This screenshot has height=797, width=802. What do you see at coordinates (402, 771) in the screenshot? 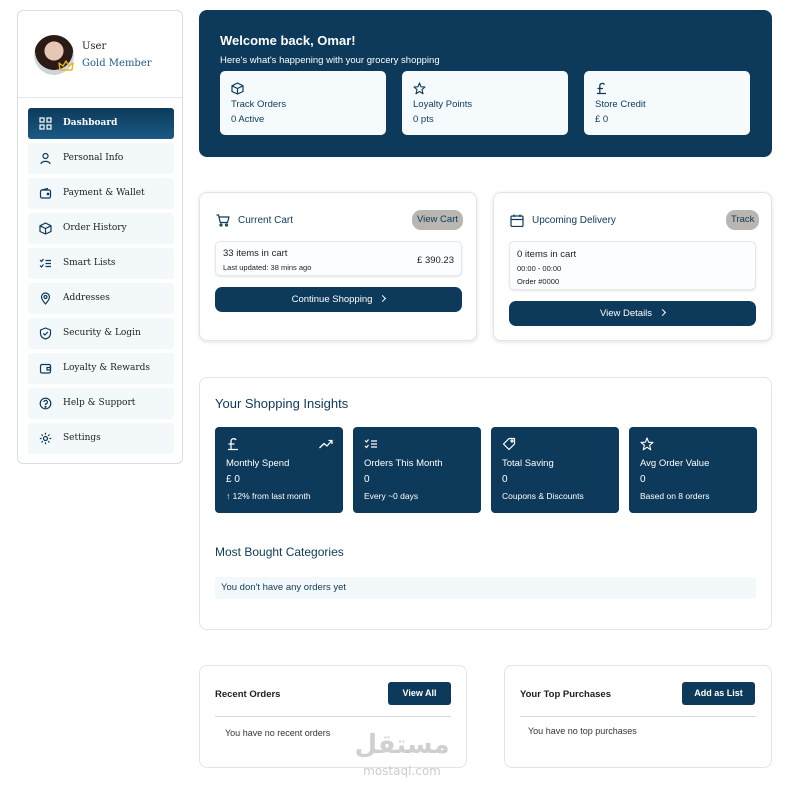
I see `watermark-latin: mostaql.com` at bounding box center [402, 771].